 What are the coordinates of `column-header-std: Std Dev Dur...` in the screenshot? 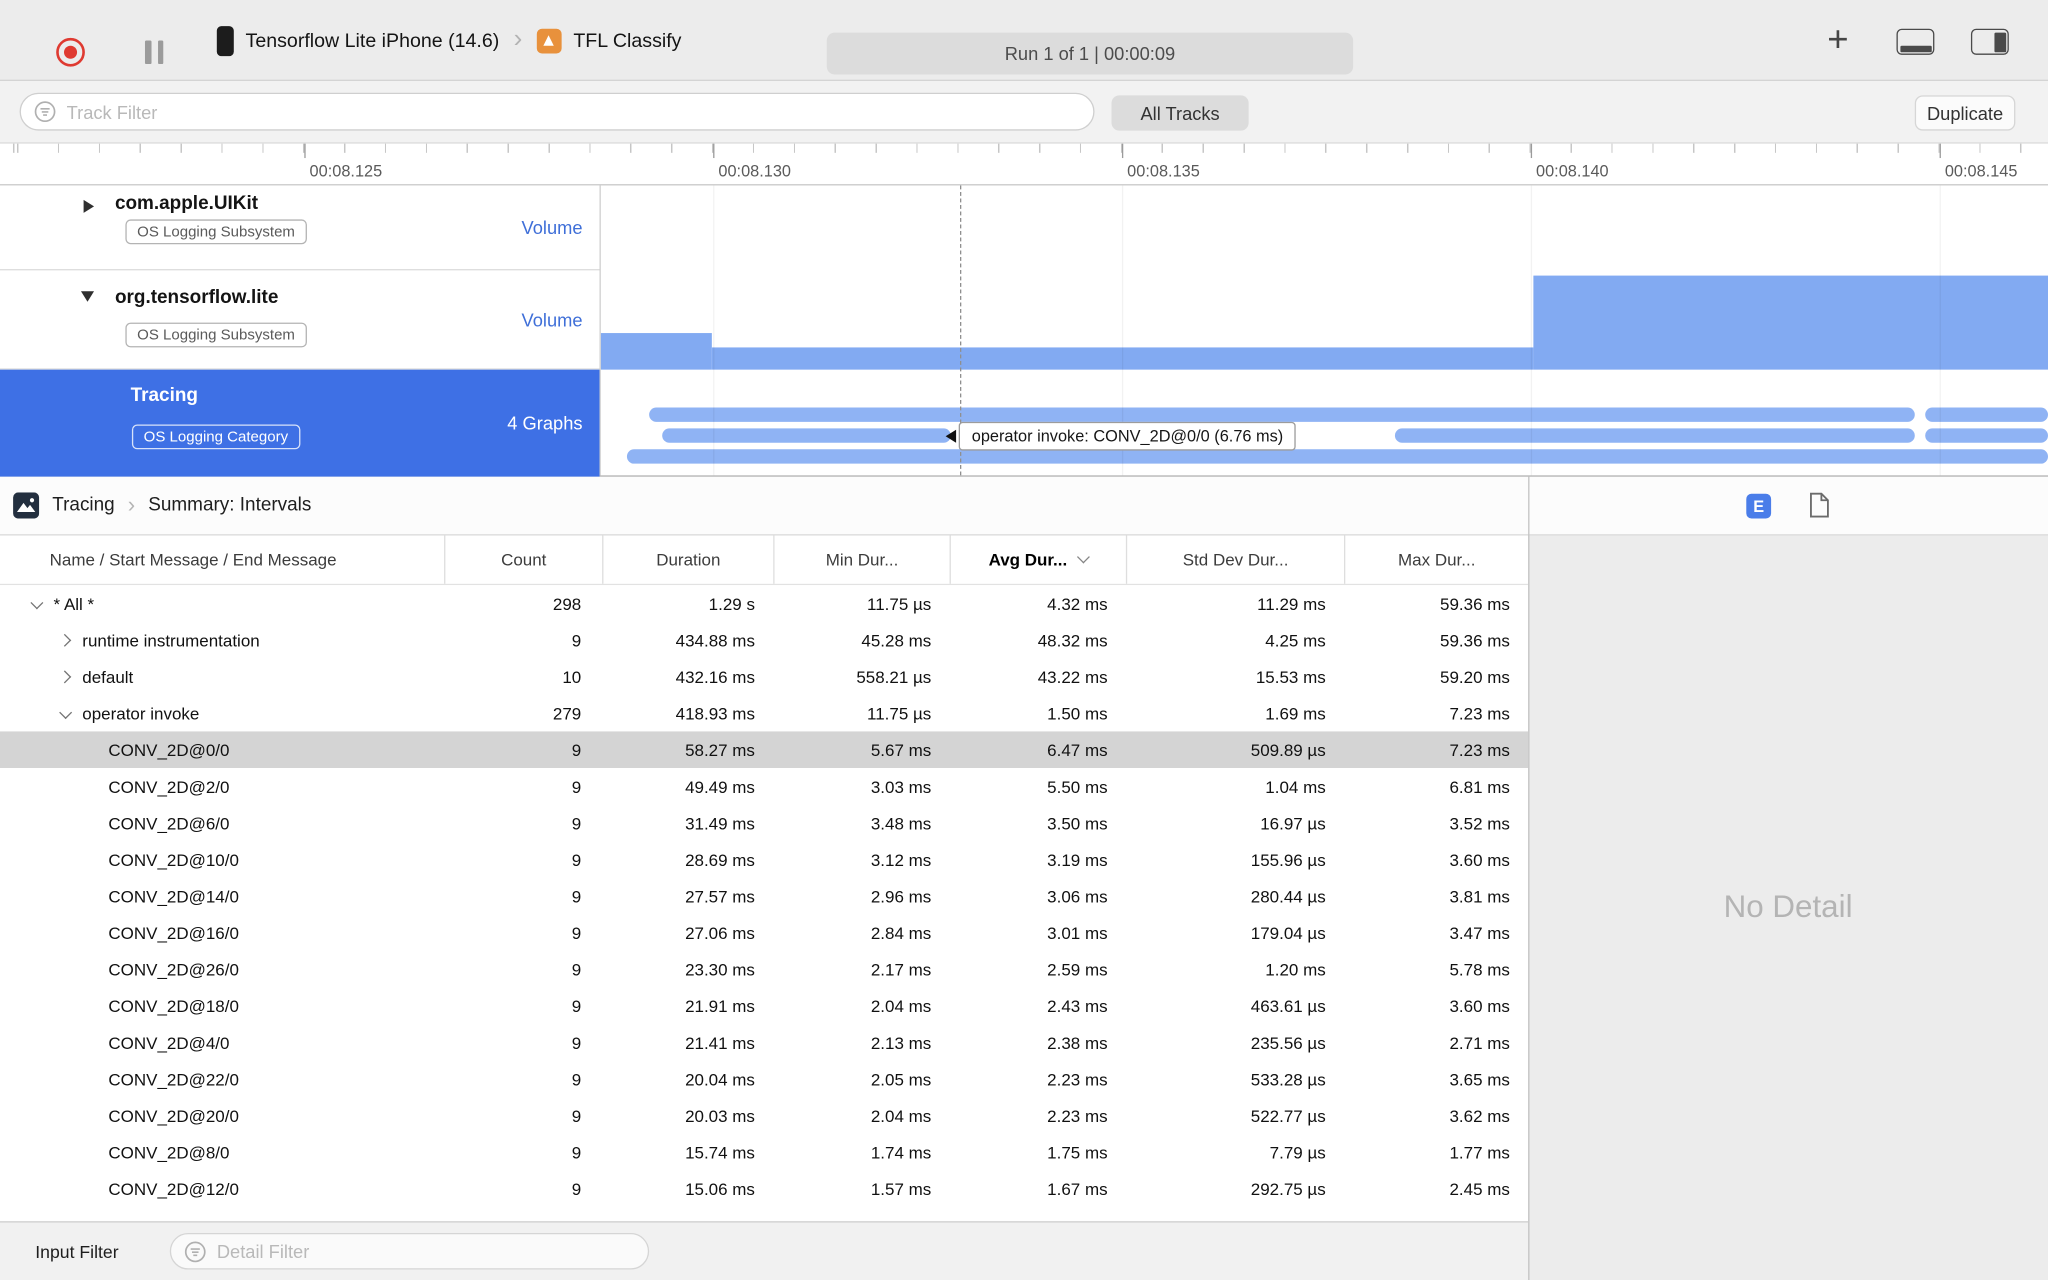 It's located at (1234, 559).